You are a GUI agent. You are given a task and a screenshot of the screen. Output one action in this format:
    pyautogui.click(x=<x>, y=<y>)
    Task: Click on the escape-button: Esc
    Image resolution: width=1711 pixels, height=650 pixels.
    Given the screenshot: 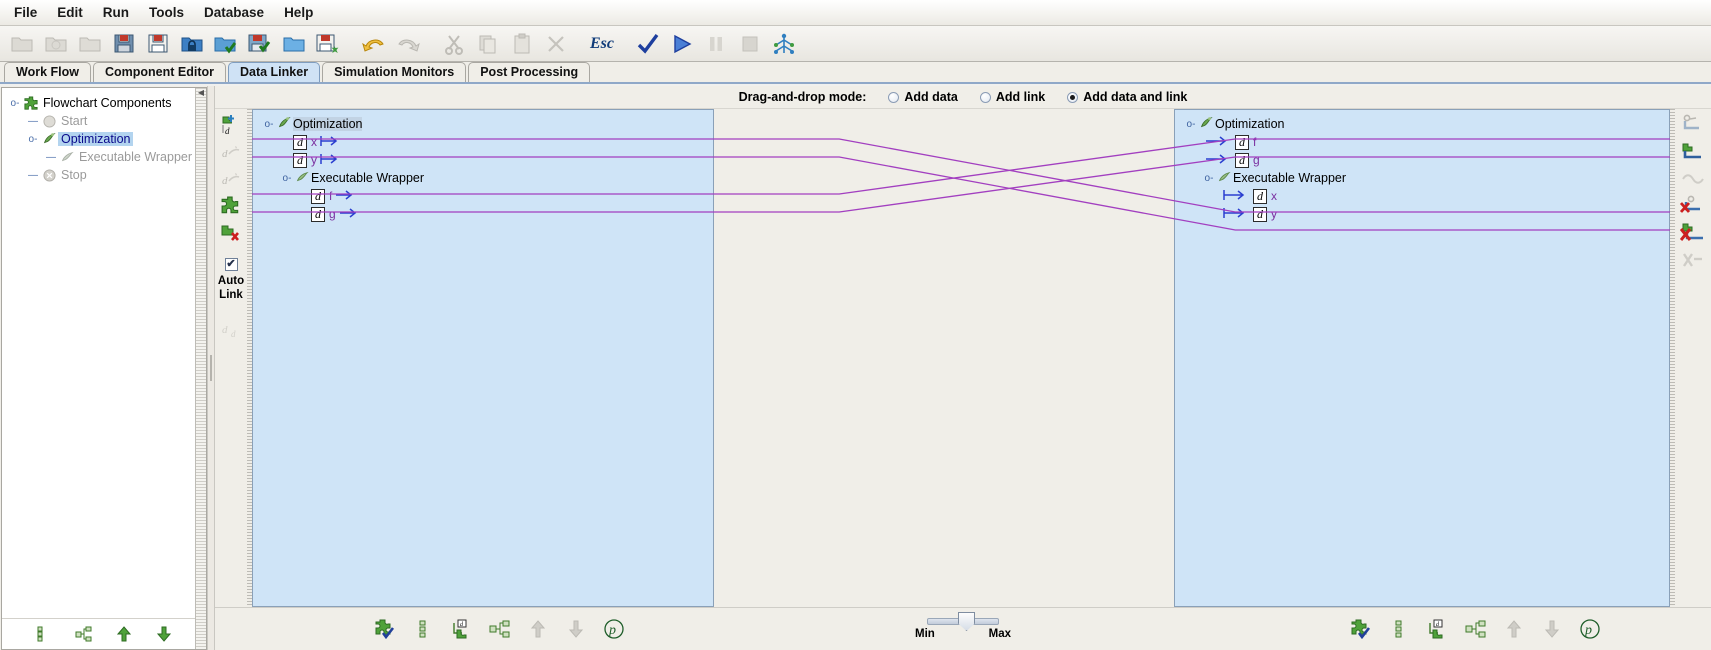 What is the action you would take?
    pyautogui.click(x=602, y=44)
    